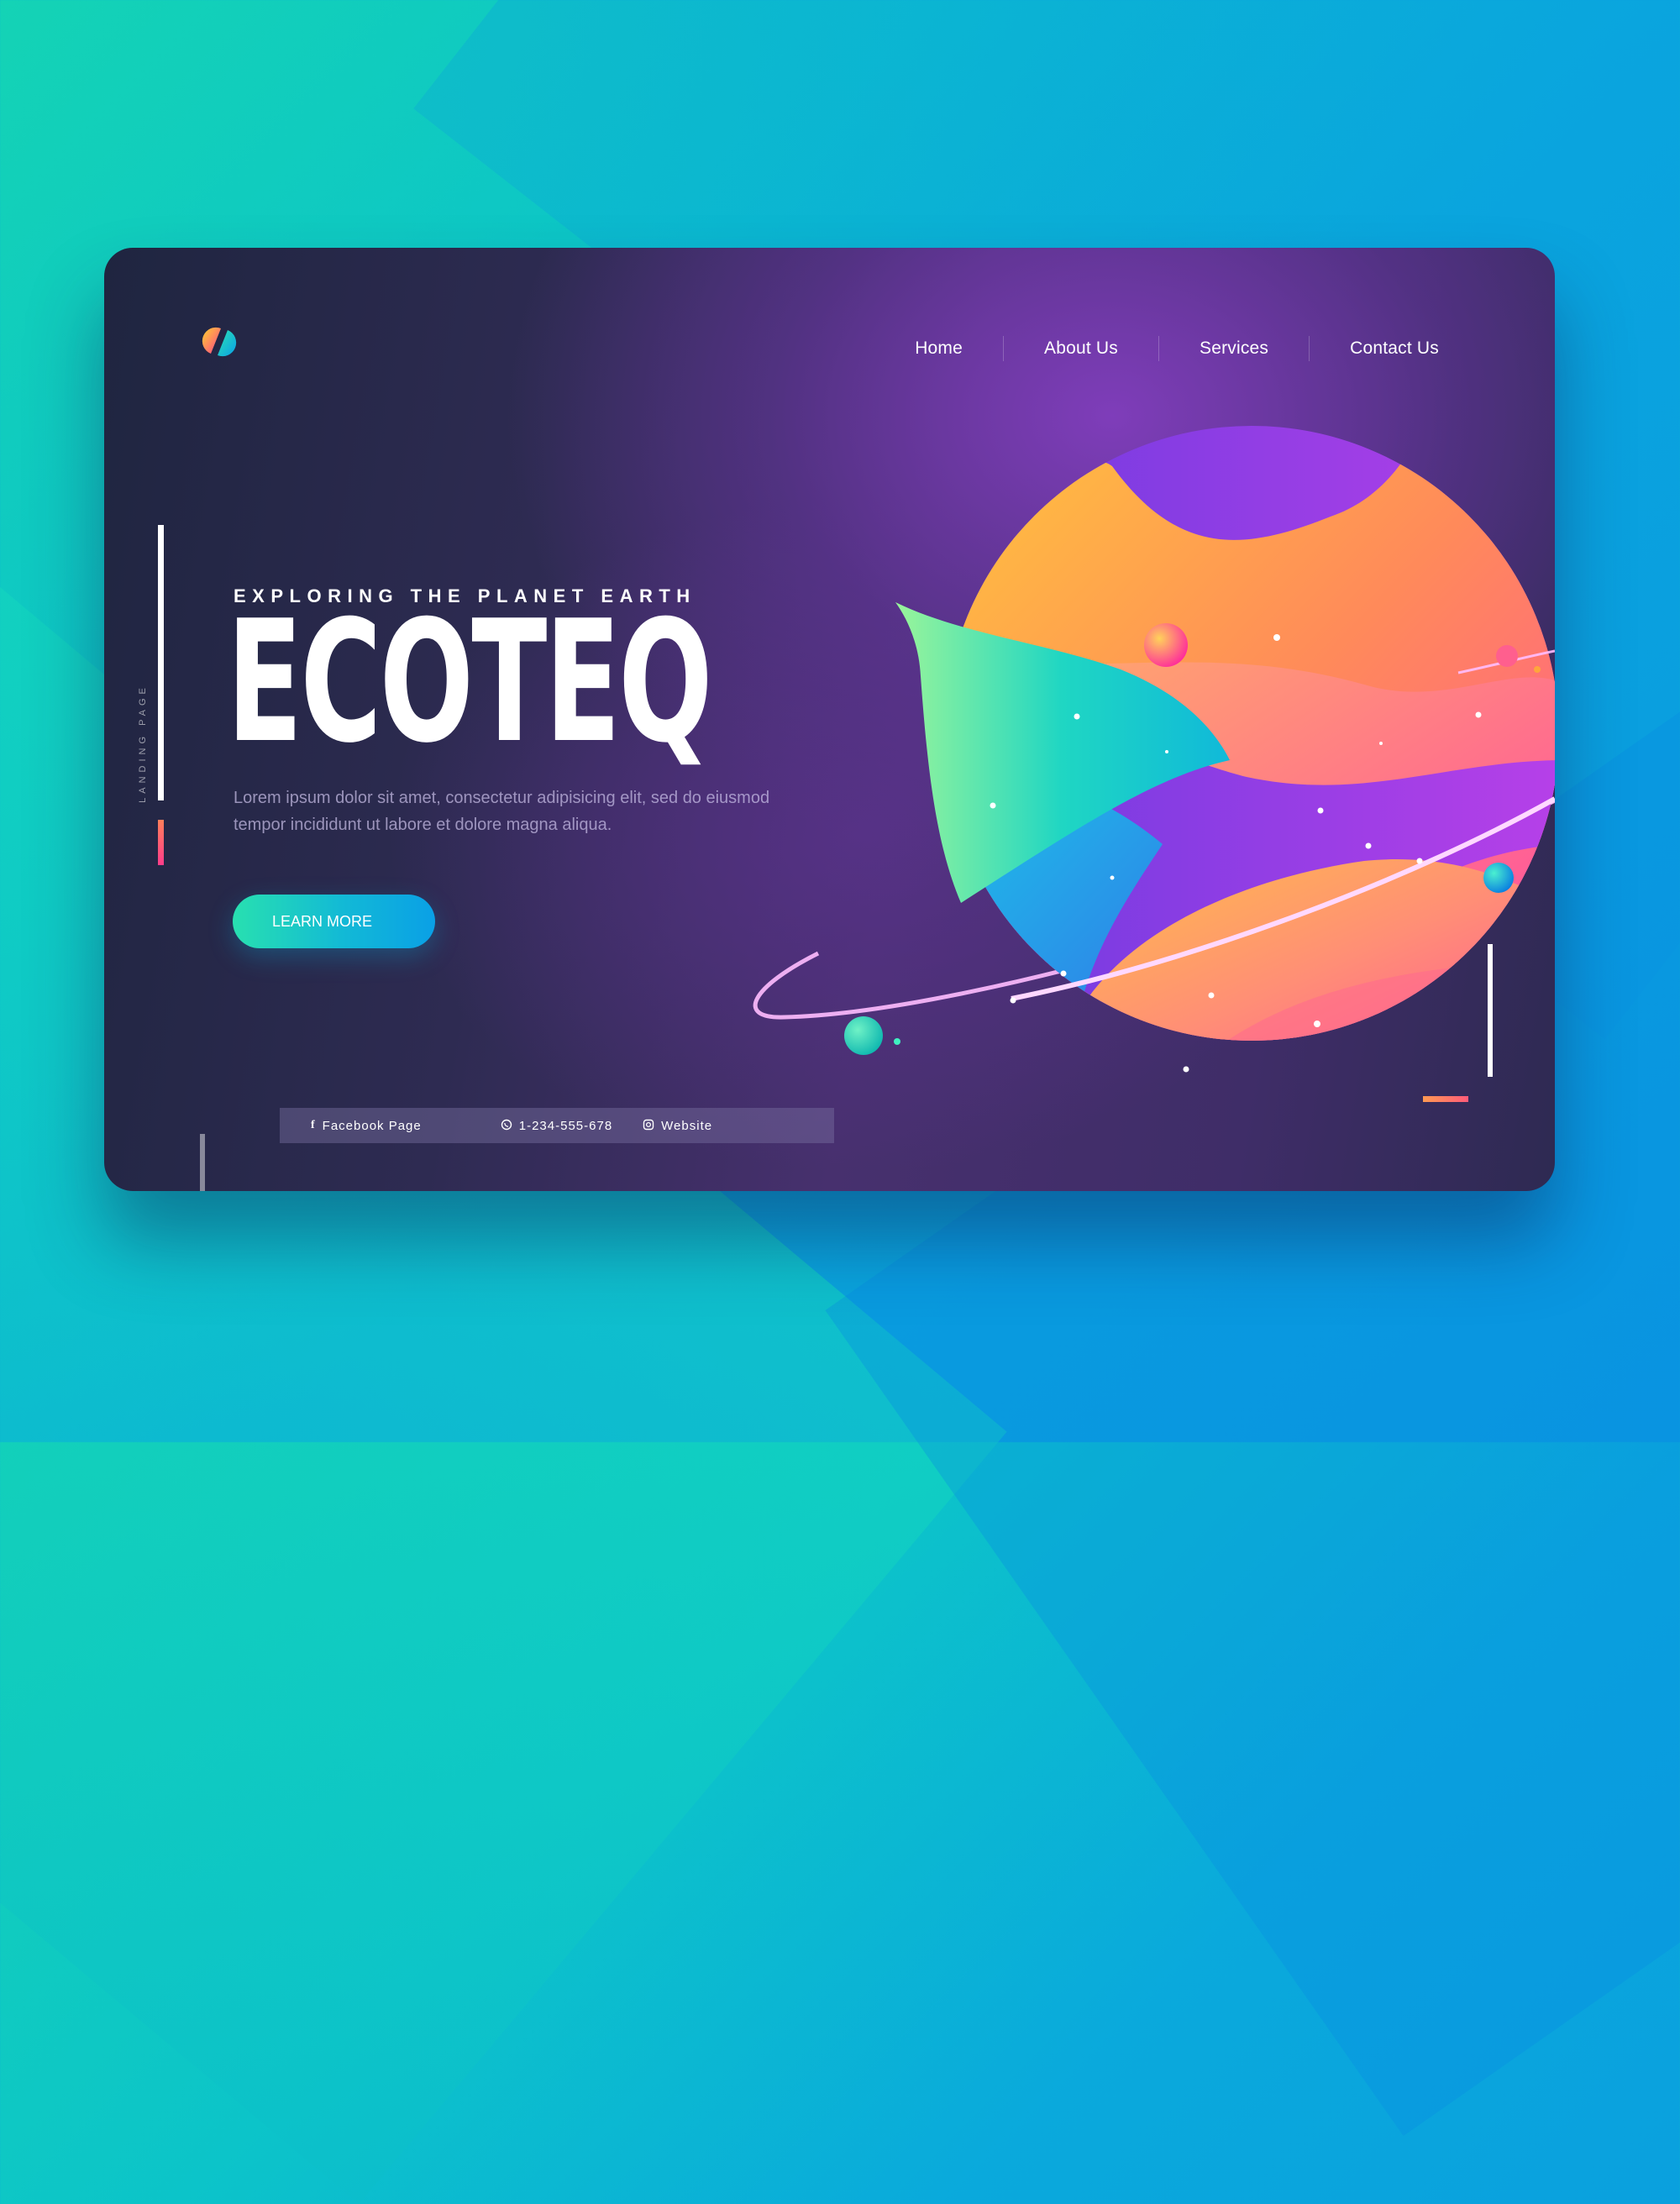 The image size is (1680, 2204). What do you see at coordinates (143, 743) in the screenshot?
I see `side-label: LANDING PAGE` at bounding box center [143, 743].